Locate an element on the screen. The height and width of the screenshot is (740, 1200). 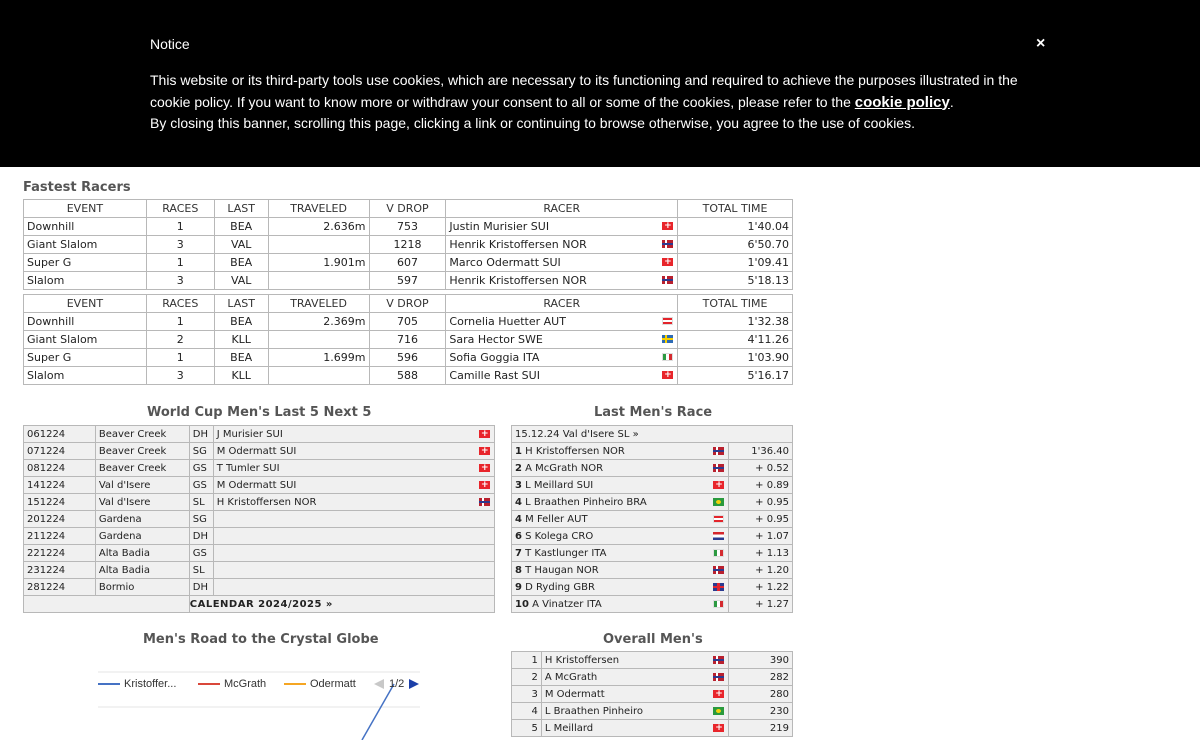
racer-cell: 3 L Meillard SUI is located at coordinates (620, 485).